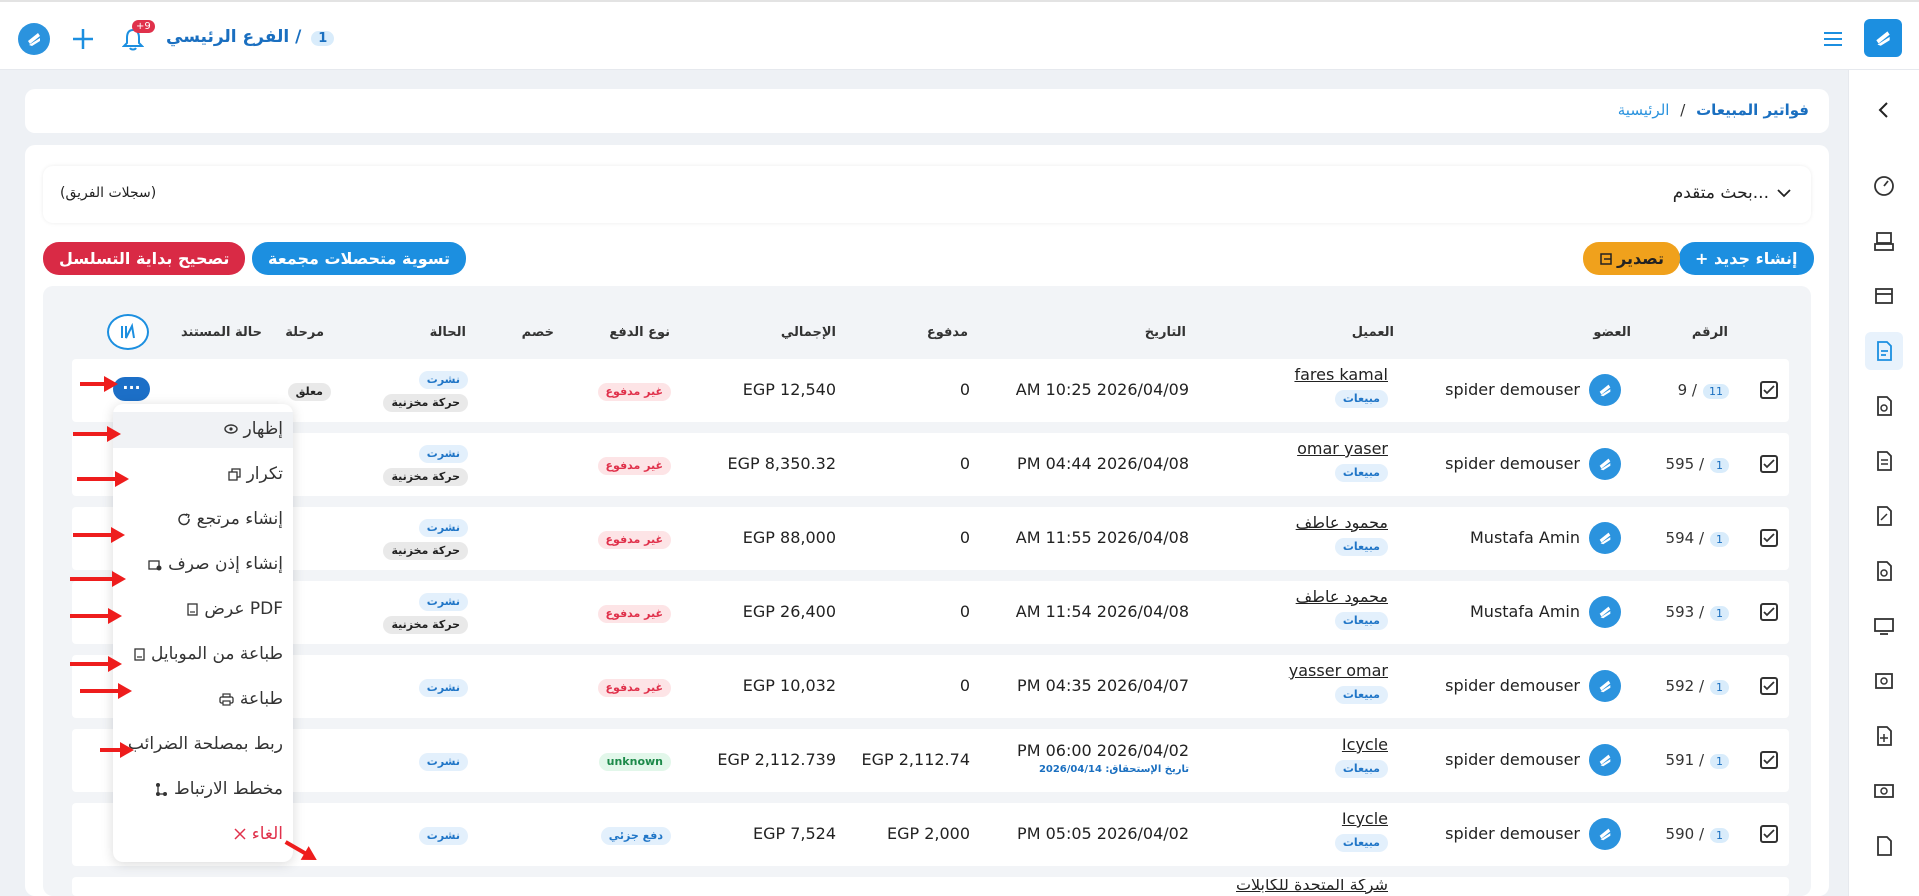 Image resolution: width=1919 pixels, height=896 pixels. Describe the element at coordinates (1342, 448) in the screenshot. I see `customer-link: omar yaser` at that location.